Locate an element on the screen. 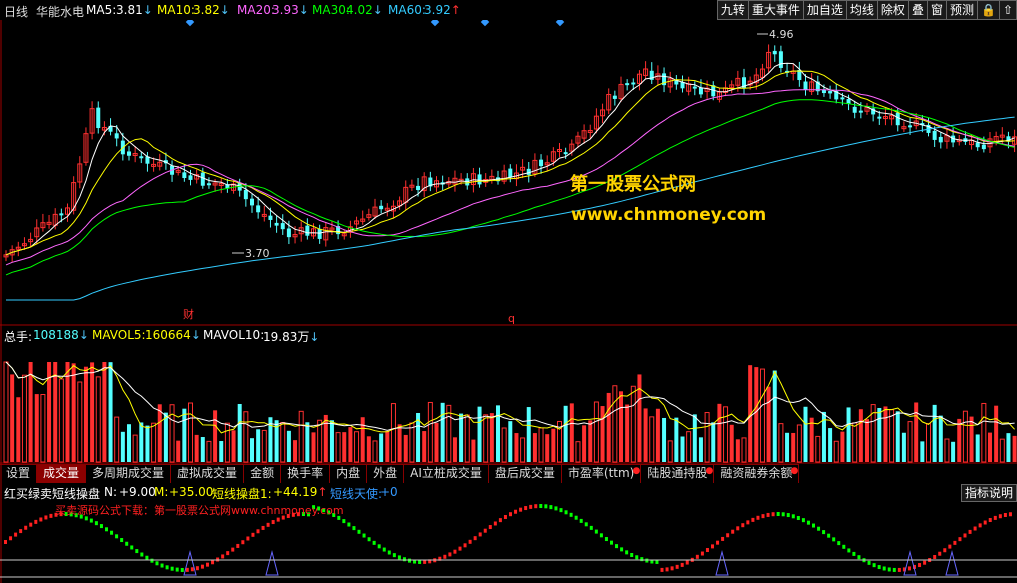 The image size is (1017, 583). tab-hk-connect: 陆股通持股 ● is located at coordinates (678, 474).